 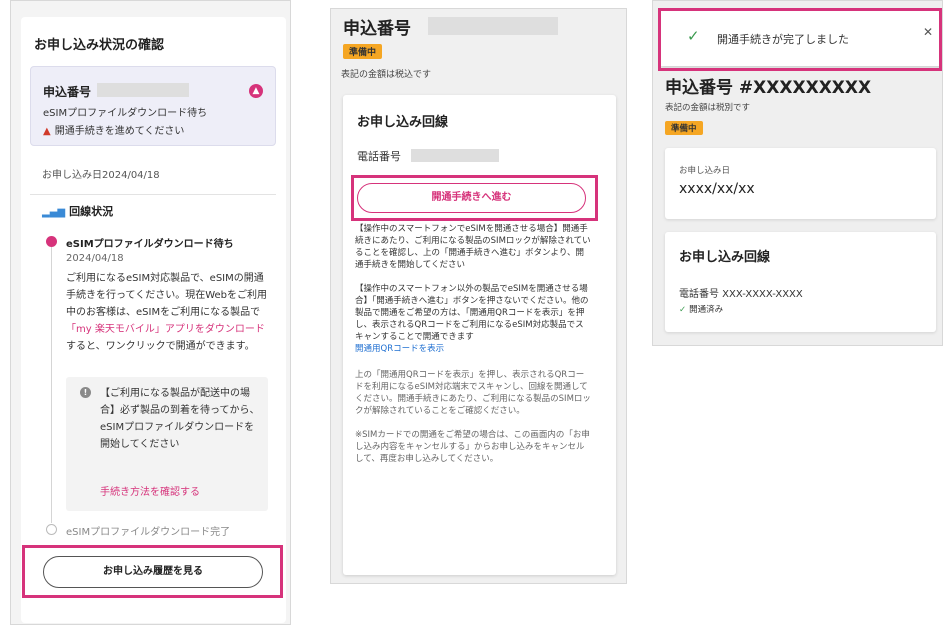 What do you see at coordinates (153, 106) in the screenshot?
I see `application-summary-card: 申込番号 ▲ eSIMプロファイルダウンロード待ち ▲ 開通手続きを進めてください` at bounding box center [153, 106].